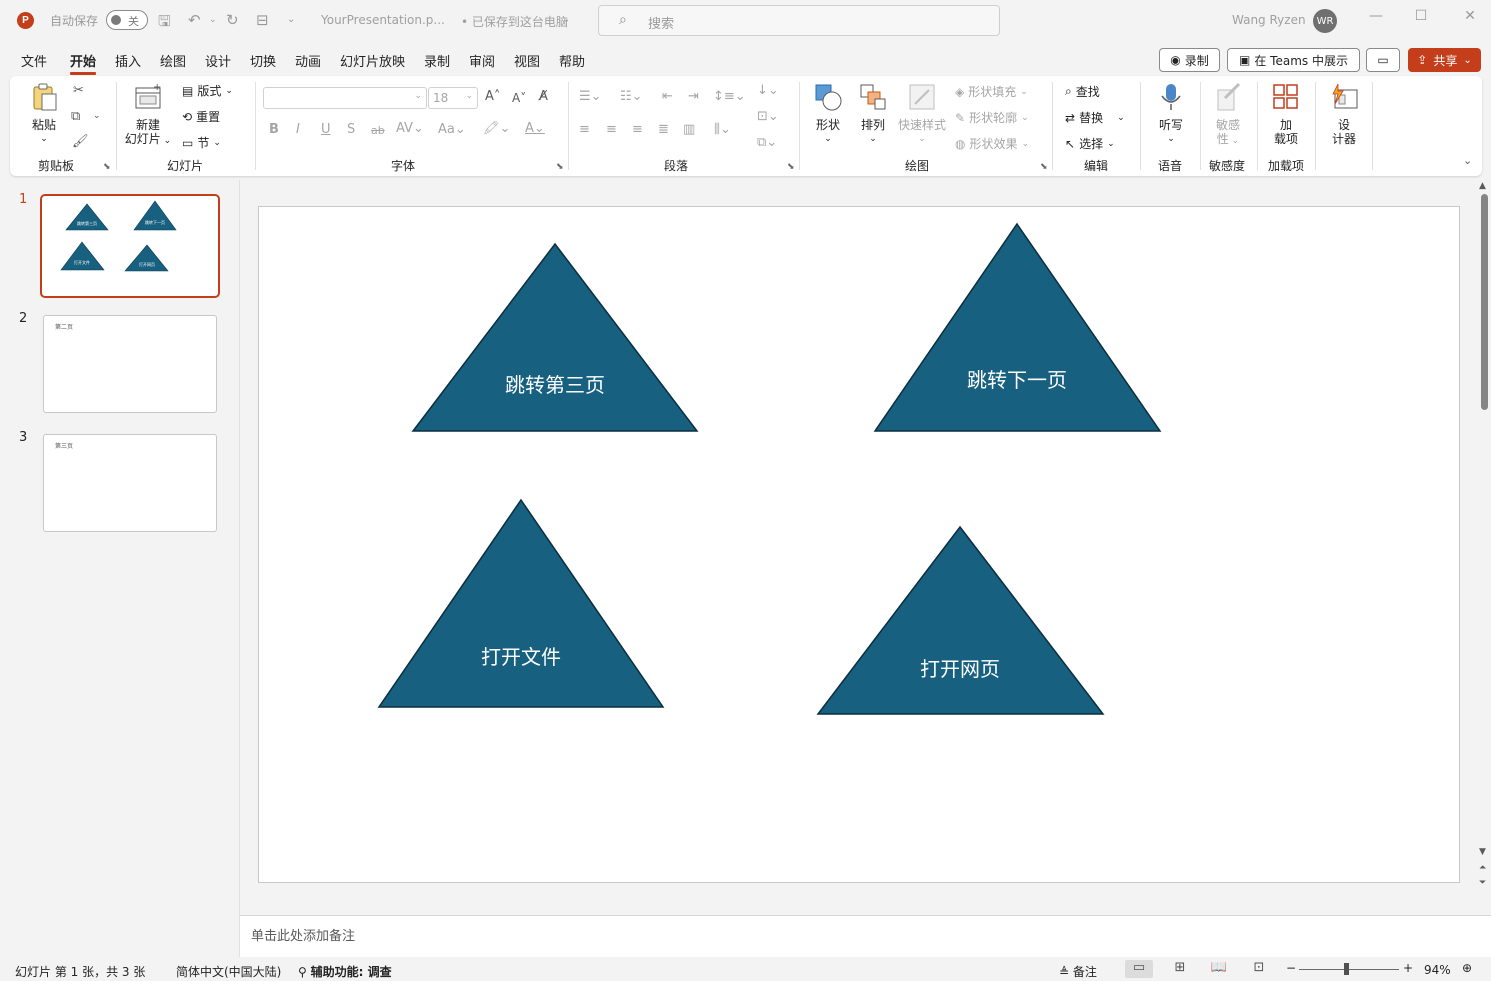  I want to click on tab-record: 录制, so click(437, 60).